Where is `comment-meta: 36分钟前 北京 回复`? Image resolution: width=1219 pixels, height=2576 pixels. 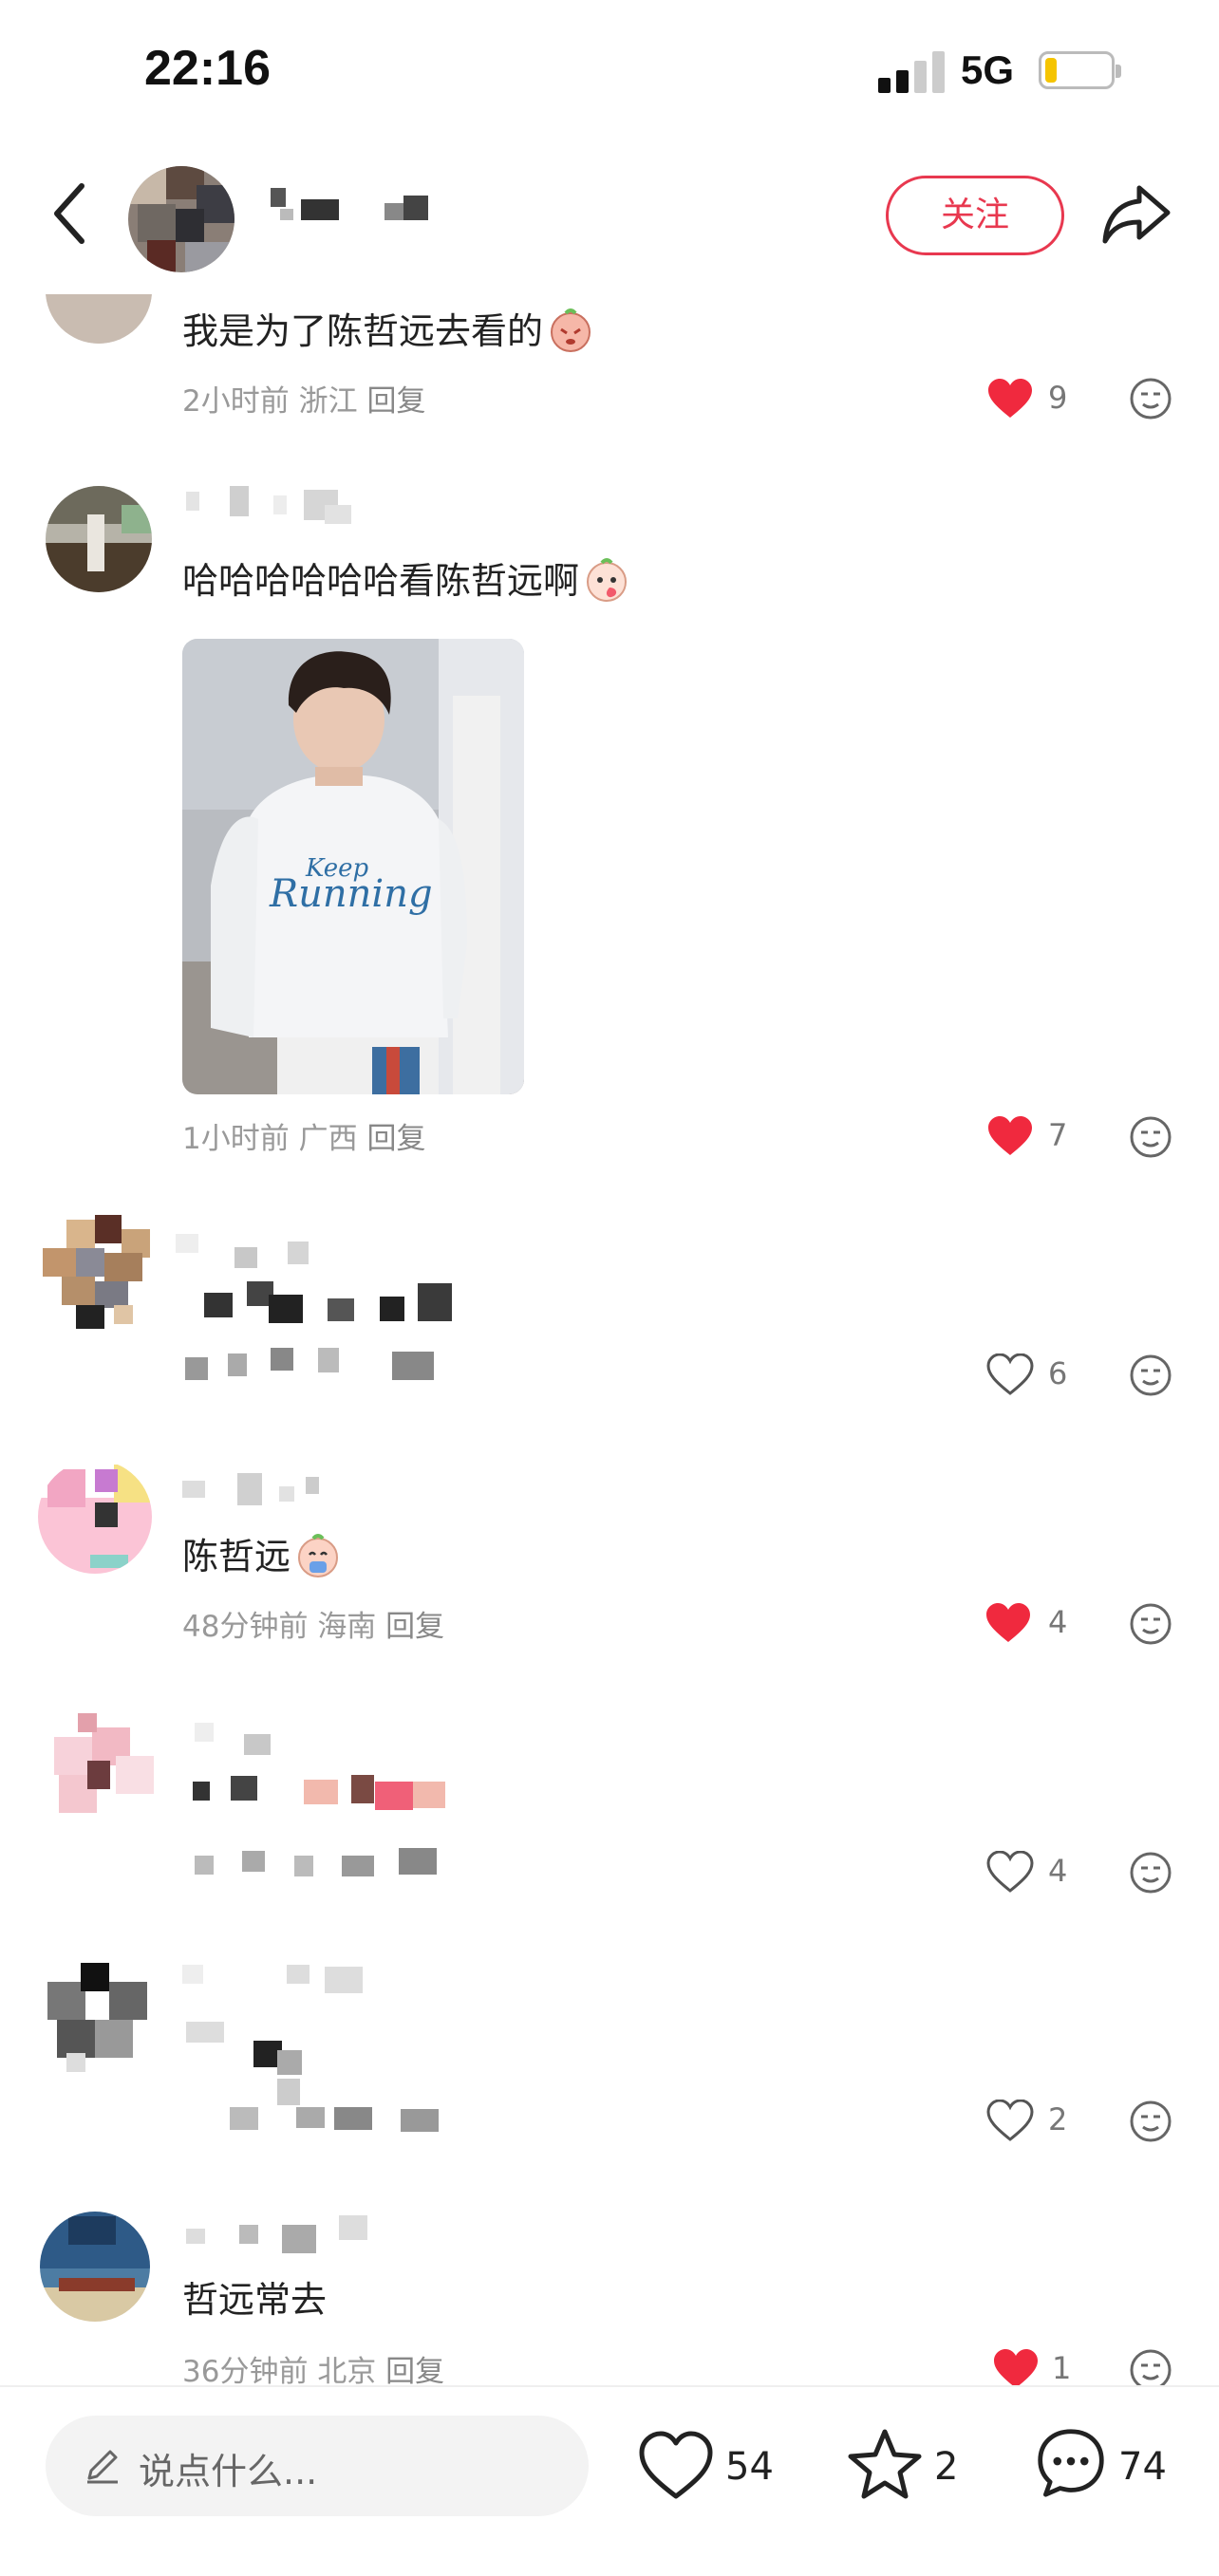 comment-meta: 36分钟前 北京 回复 is located at coordinates (313, 2368).